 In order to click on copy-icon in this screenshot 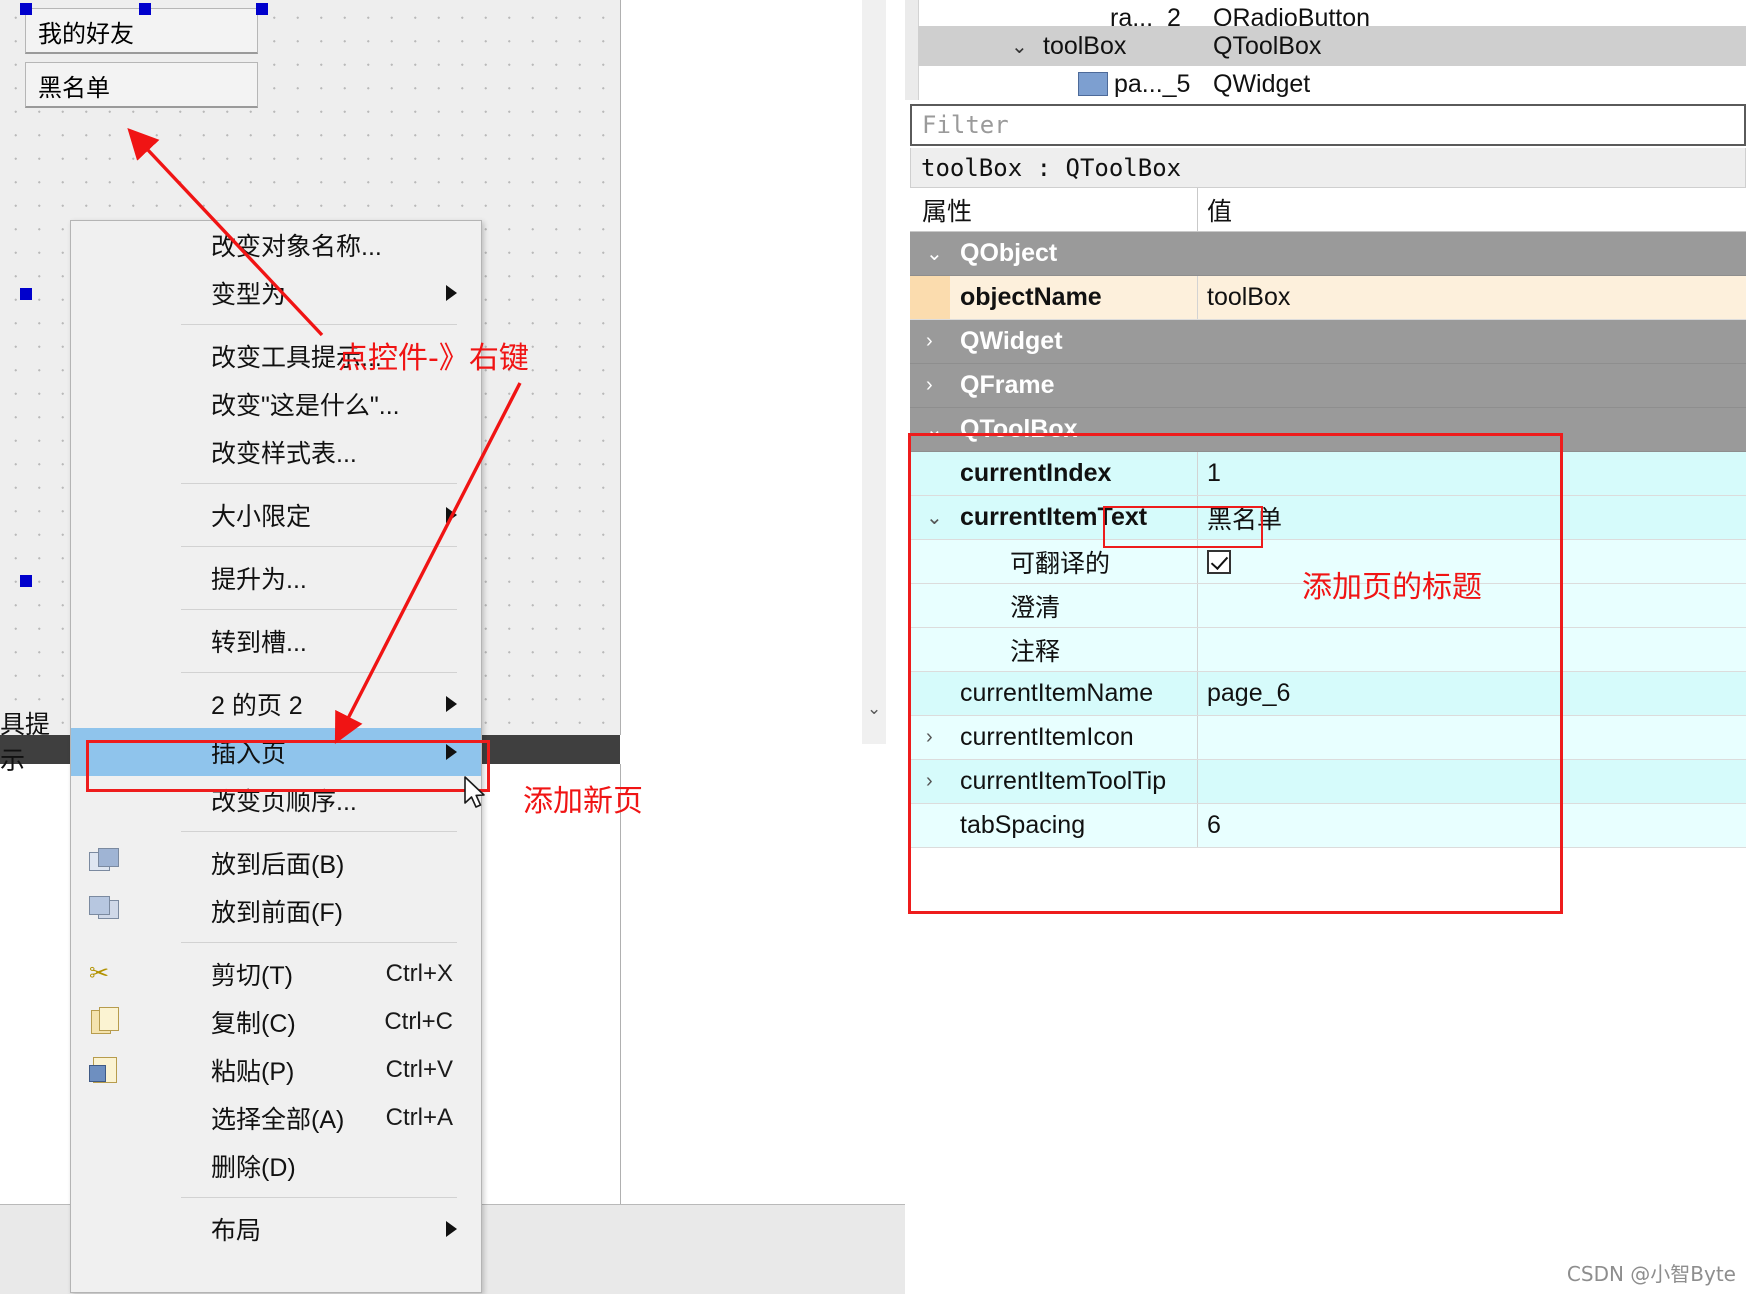, I will do `click(105, 1022)`.